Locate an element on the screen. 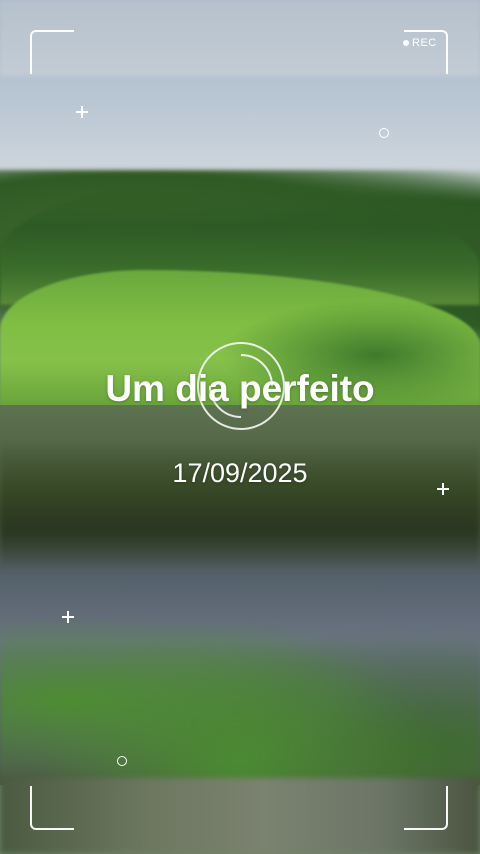 The width and height of the screenshot is (480, 854). record-label: REC is located at coordinates (424, 43).